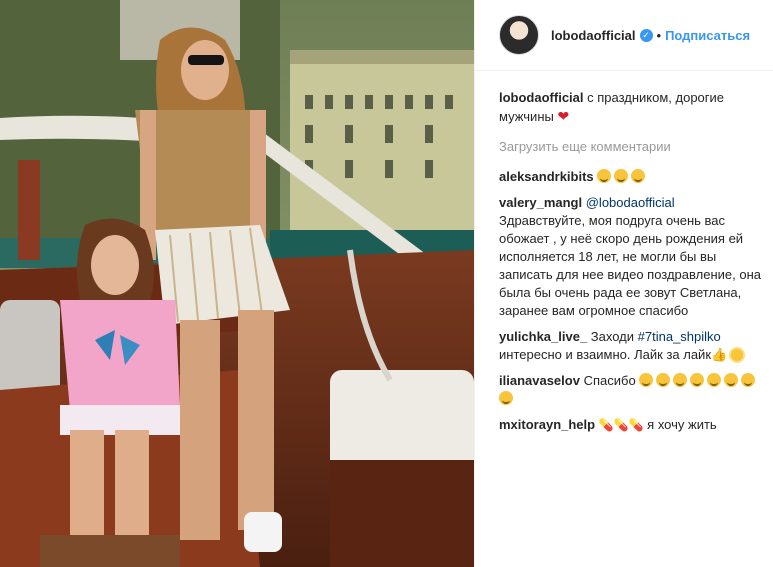 The image size is (773, 567). Describe the element at coordinates (539, 380) in the screenshot. I see `comment-username: ilianavaselov` at that location.